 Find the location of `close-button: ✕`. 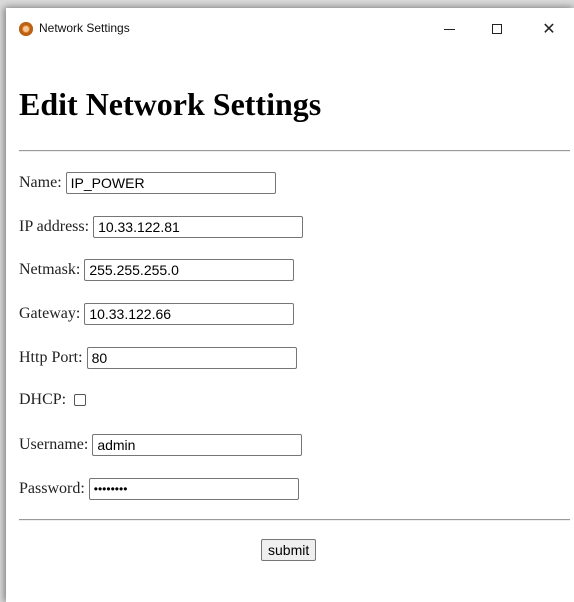

close-button: ✕ is located at coordinates (549, 29).